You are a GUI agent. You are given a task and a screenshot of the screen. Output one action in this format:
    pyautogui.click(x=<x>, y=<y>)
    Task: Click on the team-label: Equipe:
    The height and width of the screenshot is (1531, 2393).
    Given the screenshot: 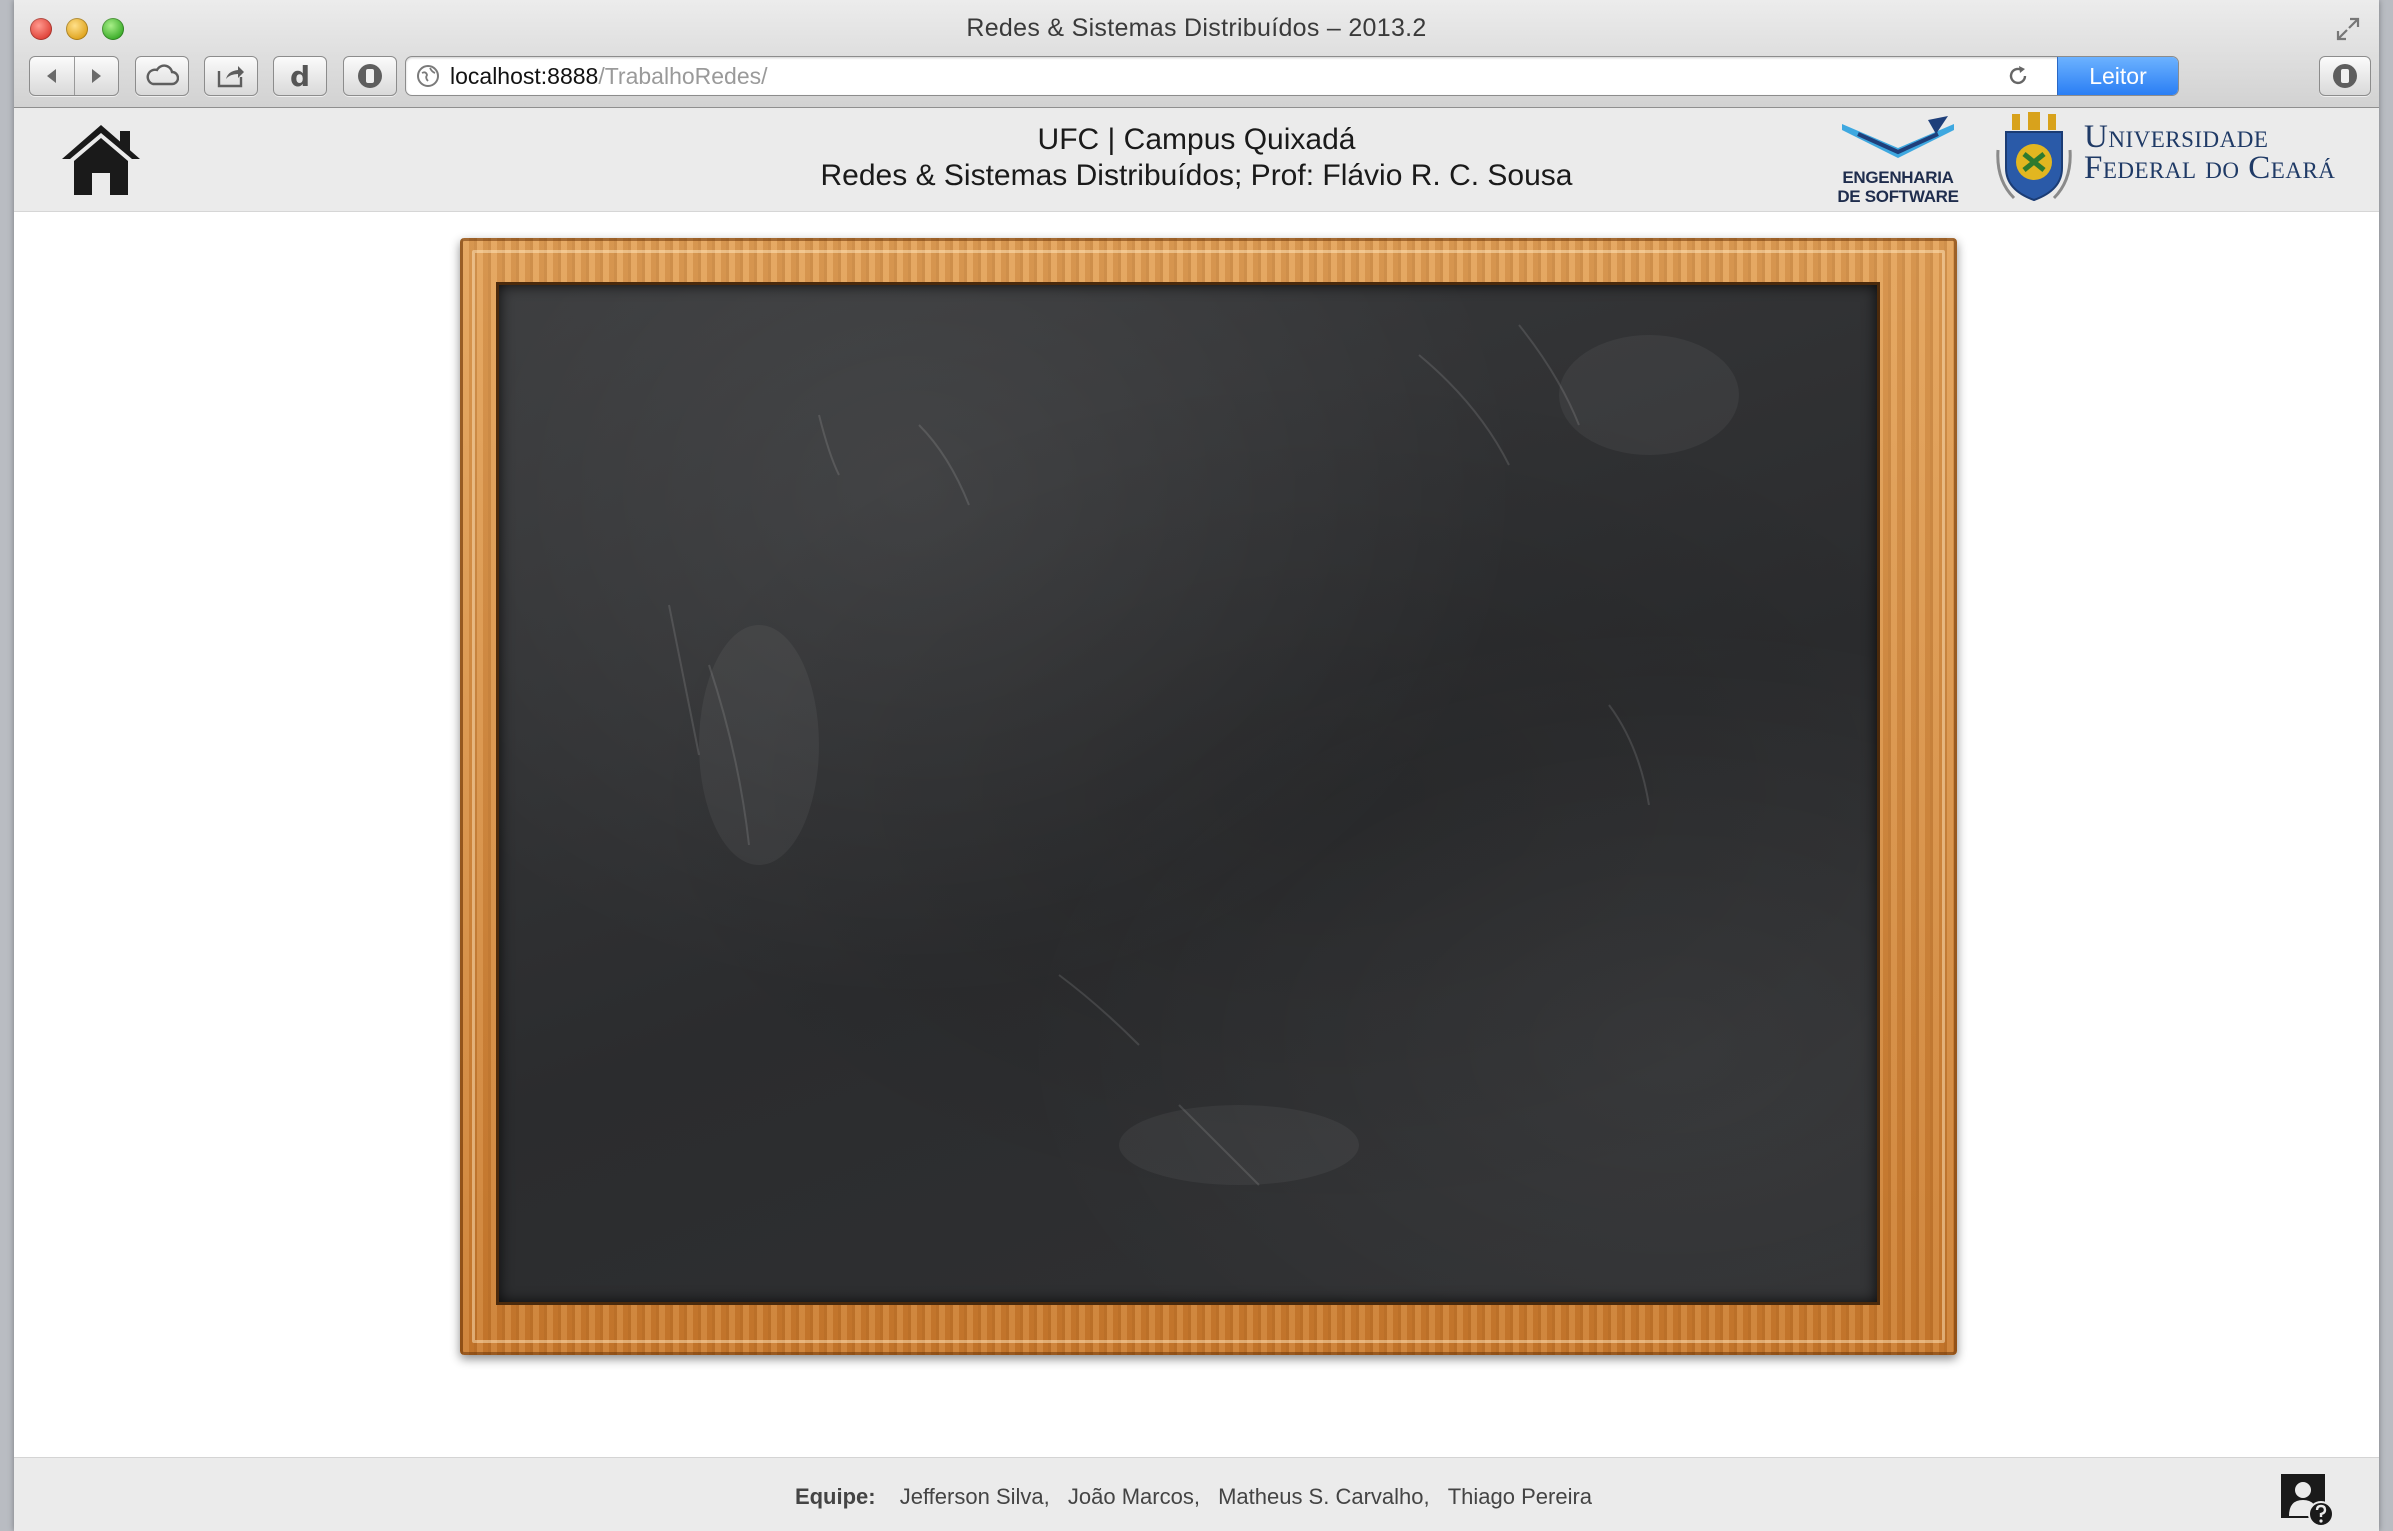 What is the action you would take?
    pyautogui.click(x=835, y=1496)
    